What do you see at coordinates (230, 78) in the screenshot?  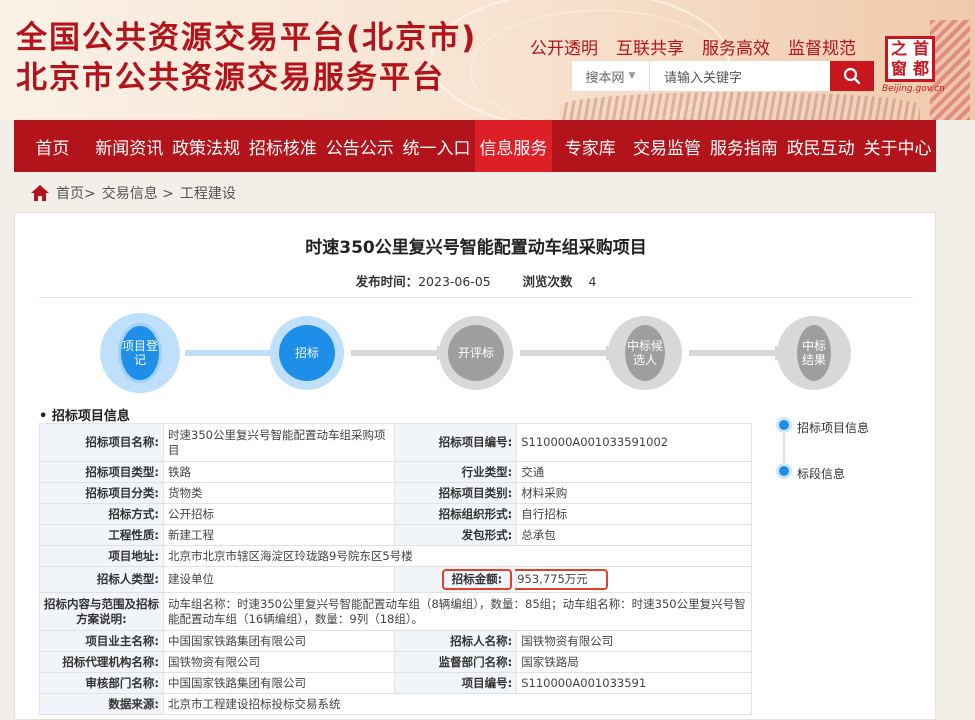 I see `site-title-beijing: 北京市公共资源交易服务平台` at bounding box center [230, 78].